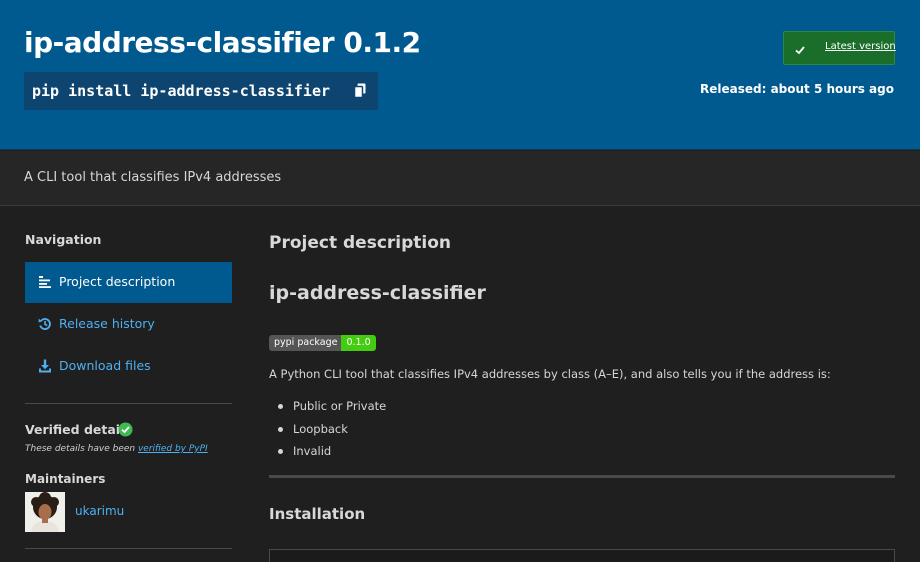 This screenshot has height=562, width=920. Describe the element at coordinates (45, 282) in the screenshot. I see `align-left-icon` at that location.